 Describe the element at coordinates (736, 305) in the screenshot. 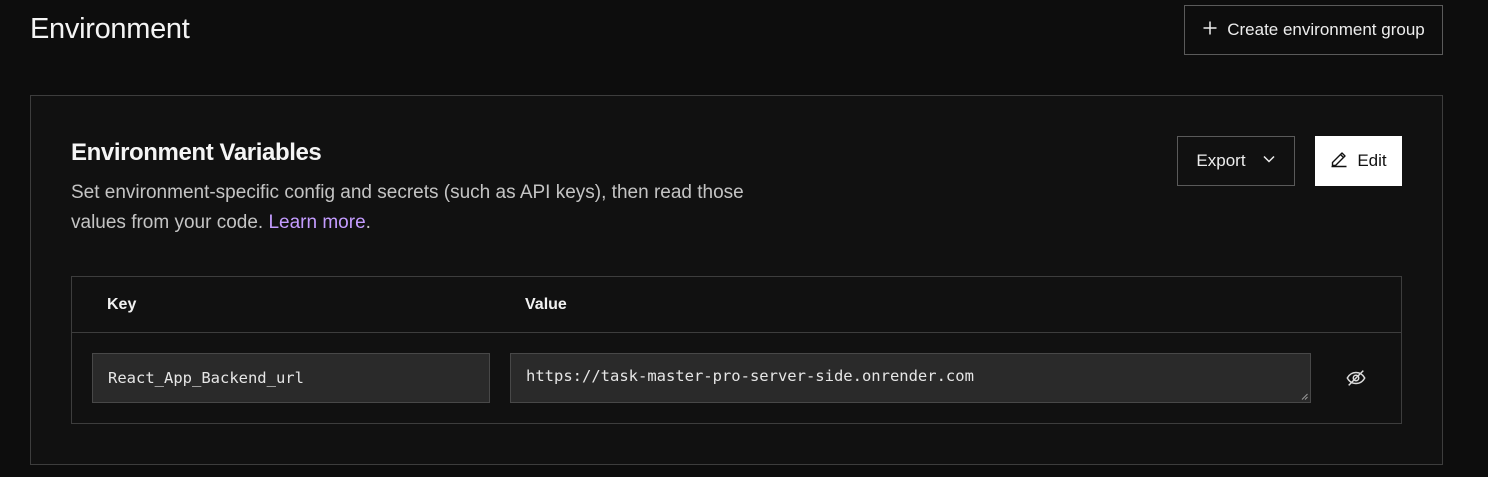

I see `table-header: Key Value` at that location.